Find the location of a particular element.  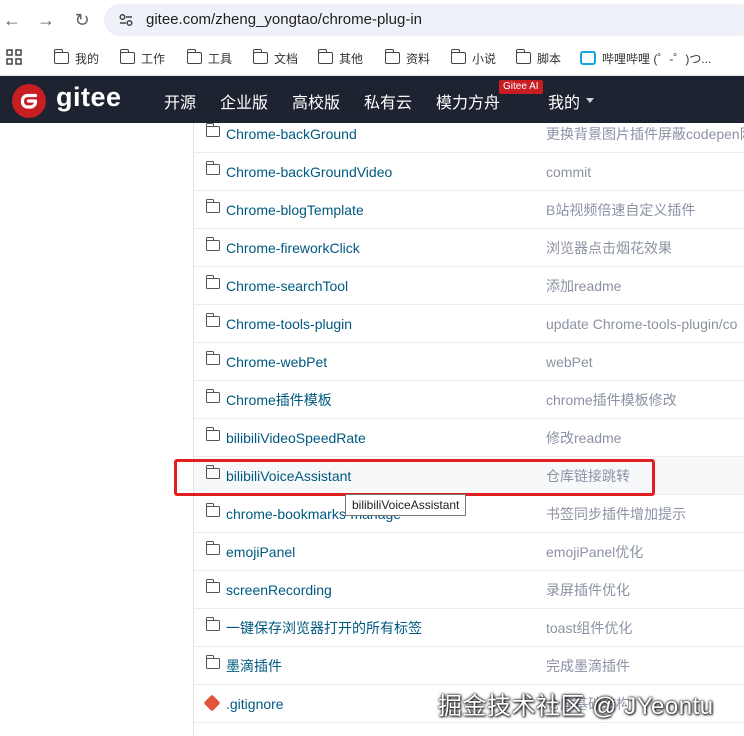

bookmark-folder: 脚本 is located at coordinates (538, 58).